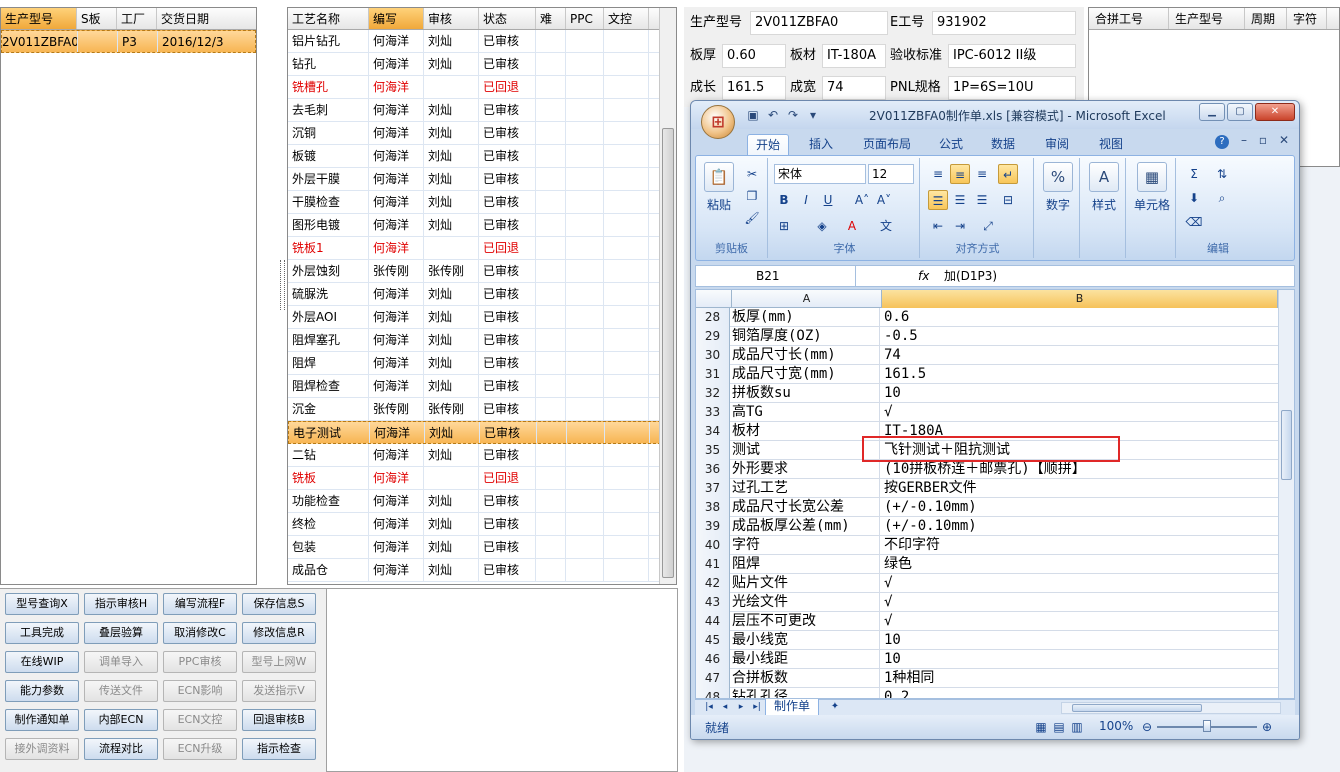 The height and width of the screenshot is (772, 1340). Describe the element at coordinates (776, 276) in the screenshot. I see `name-box: B21` at that location.